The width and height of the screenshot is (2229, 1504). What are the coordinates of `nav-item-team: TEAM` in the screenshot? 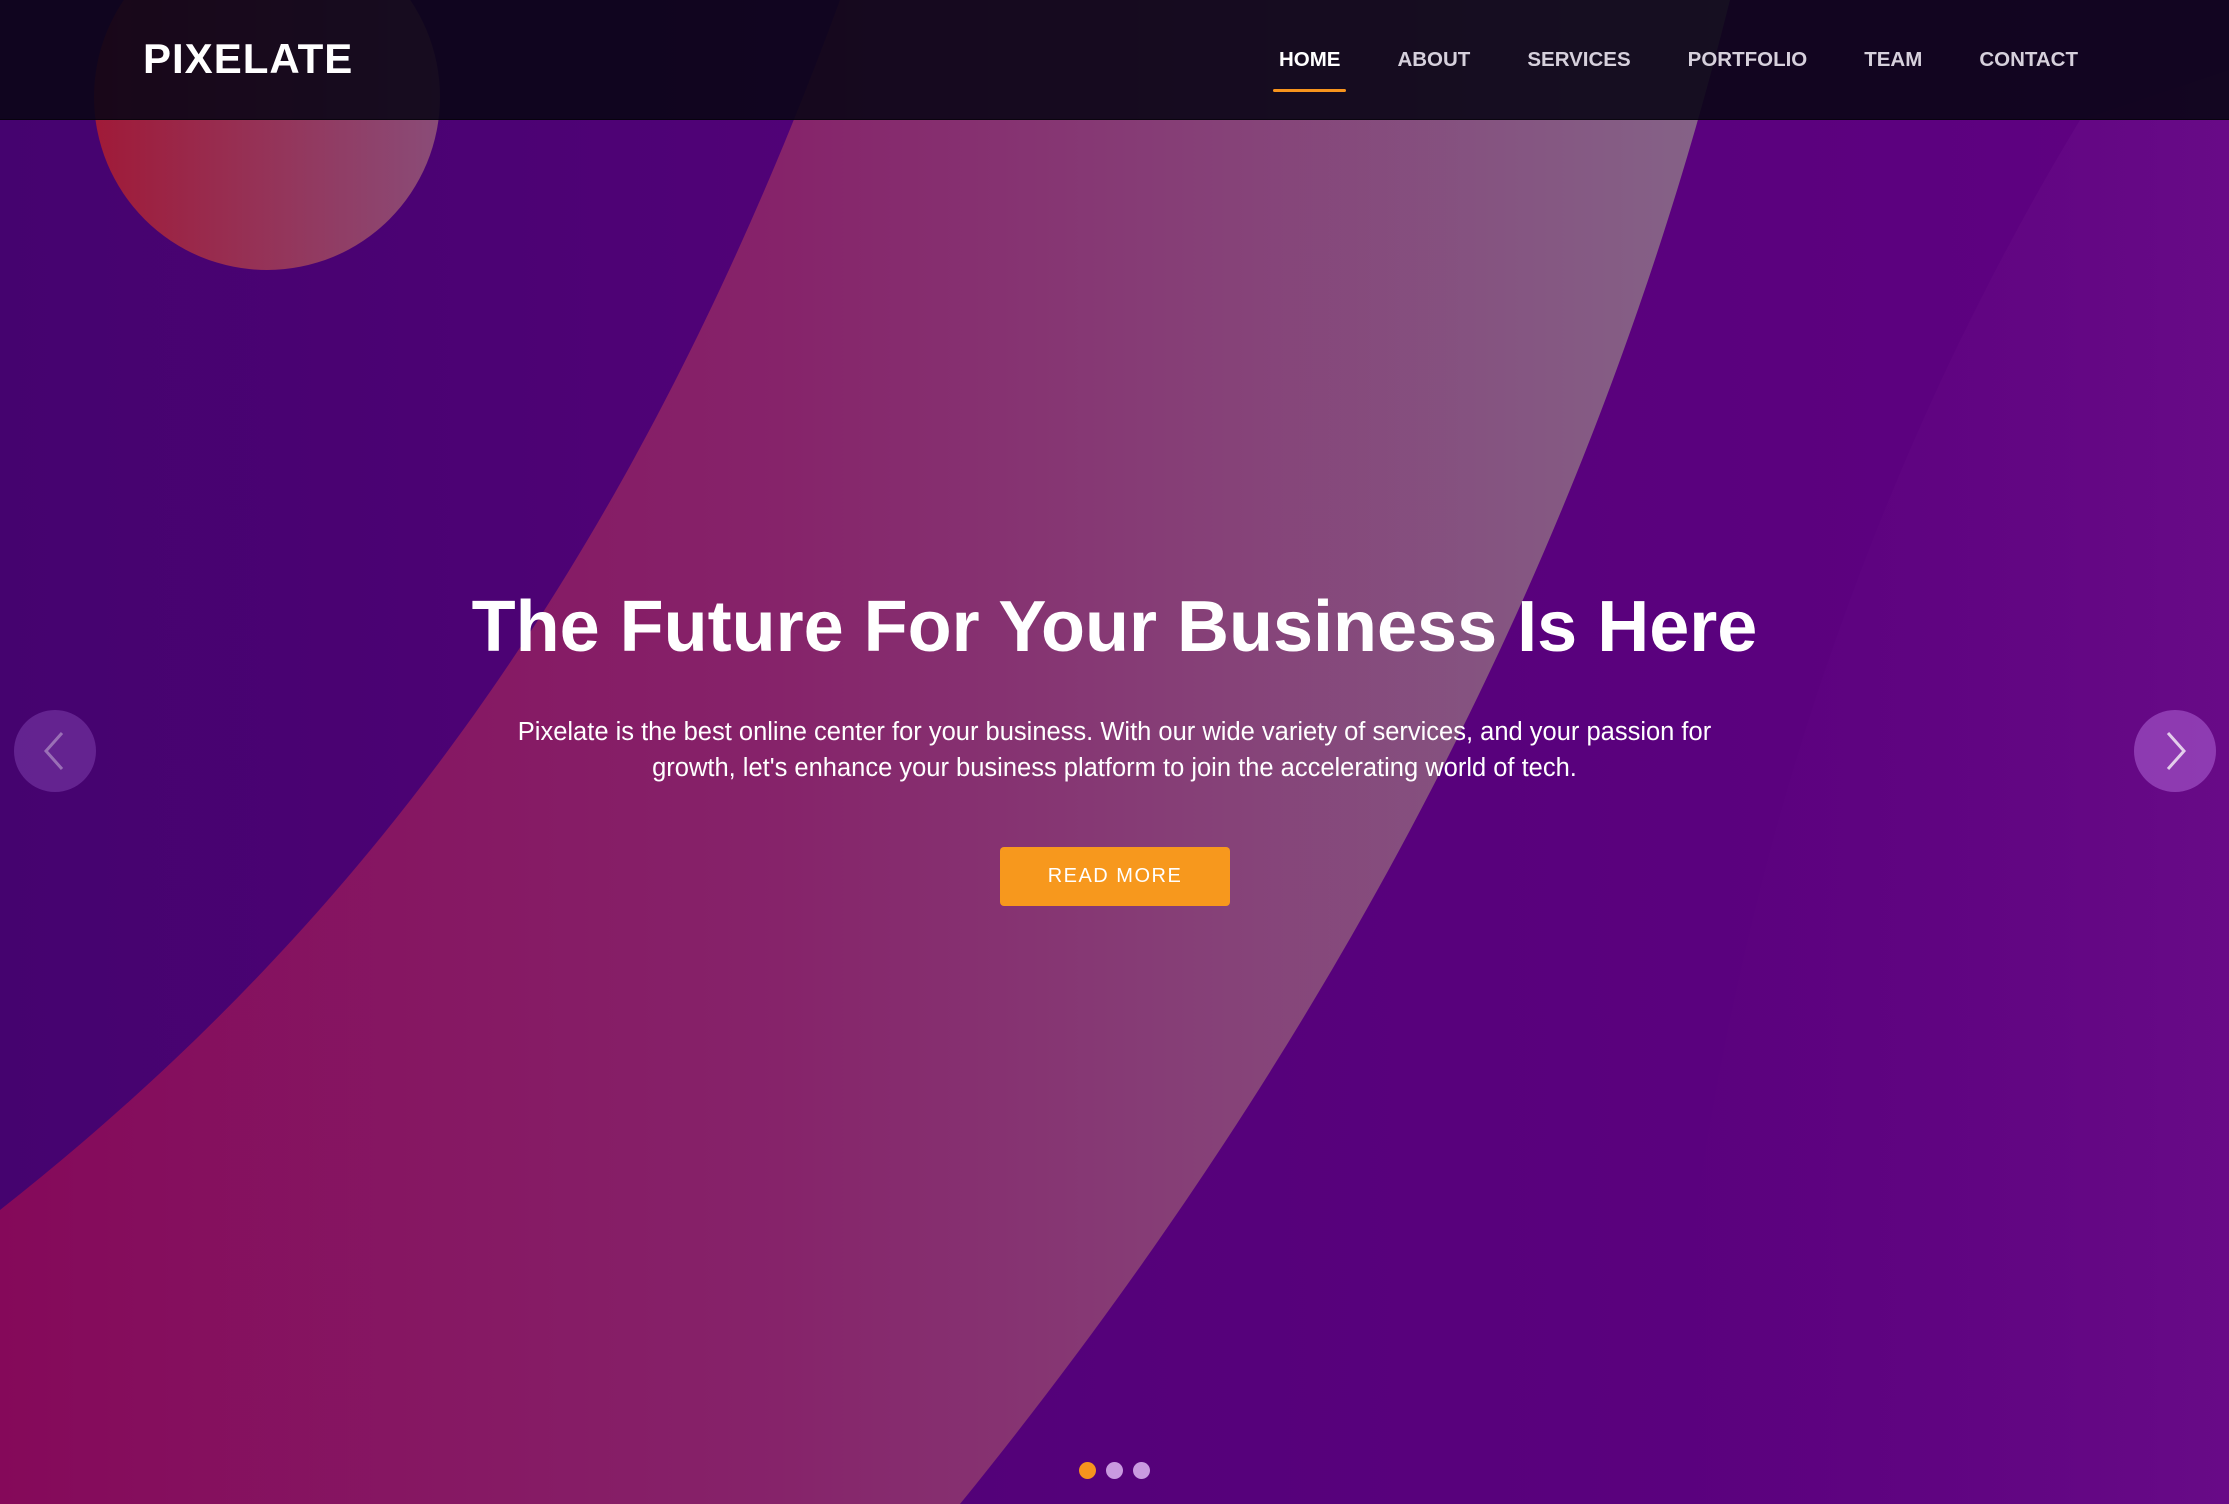 It's located at (1893, 60).